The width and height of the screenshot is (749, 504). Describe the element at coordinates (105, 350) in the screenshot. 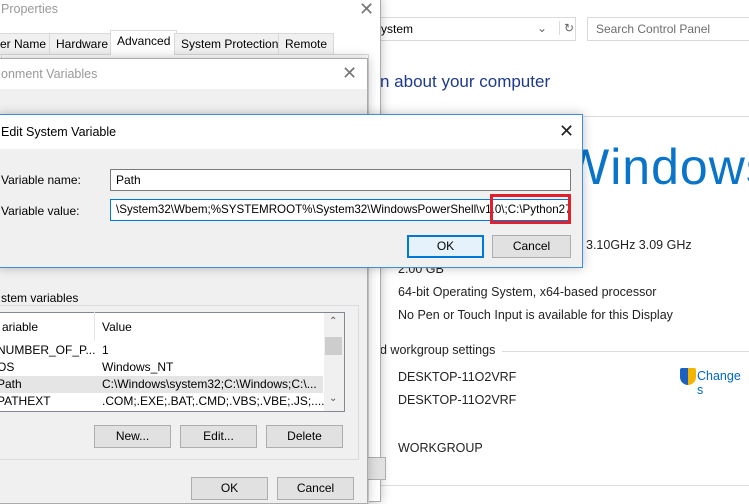

I see `value-cell: 1` at that location.